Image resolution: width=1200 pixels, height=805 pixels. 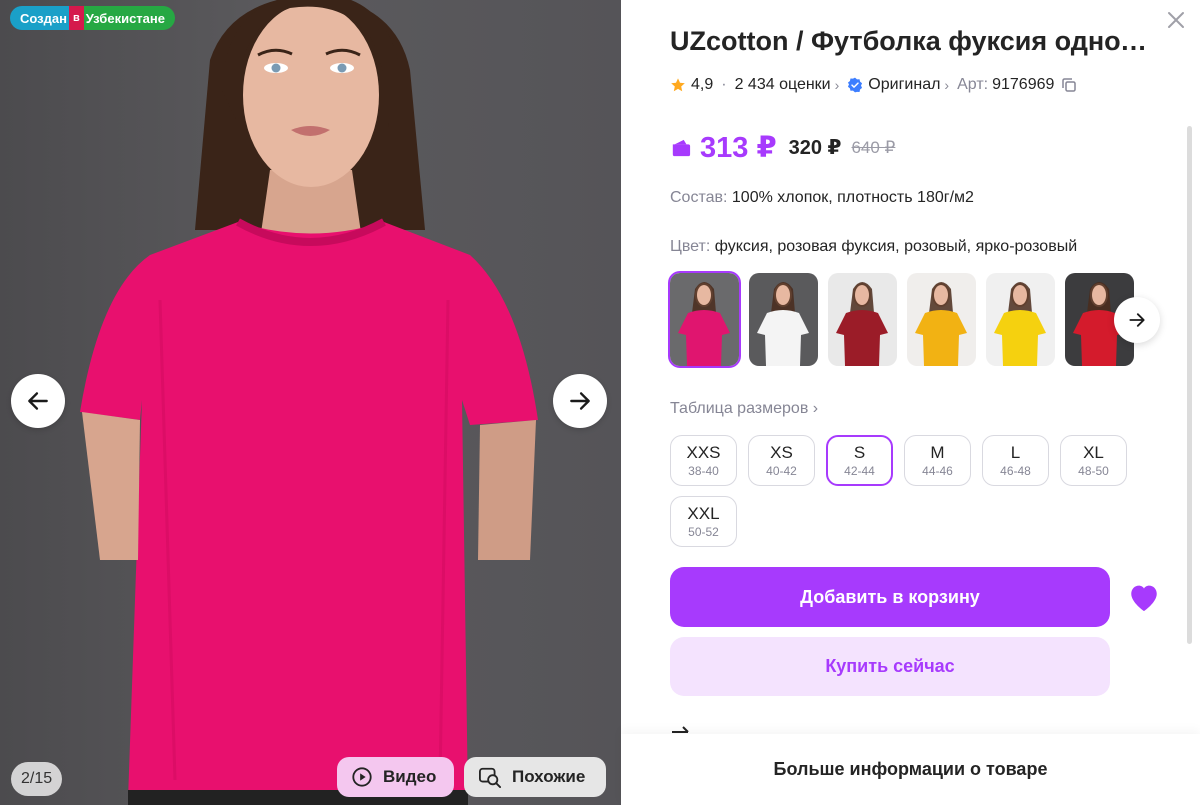 I want to click on size-option: S 42-44, so click(x=859, y=460).